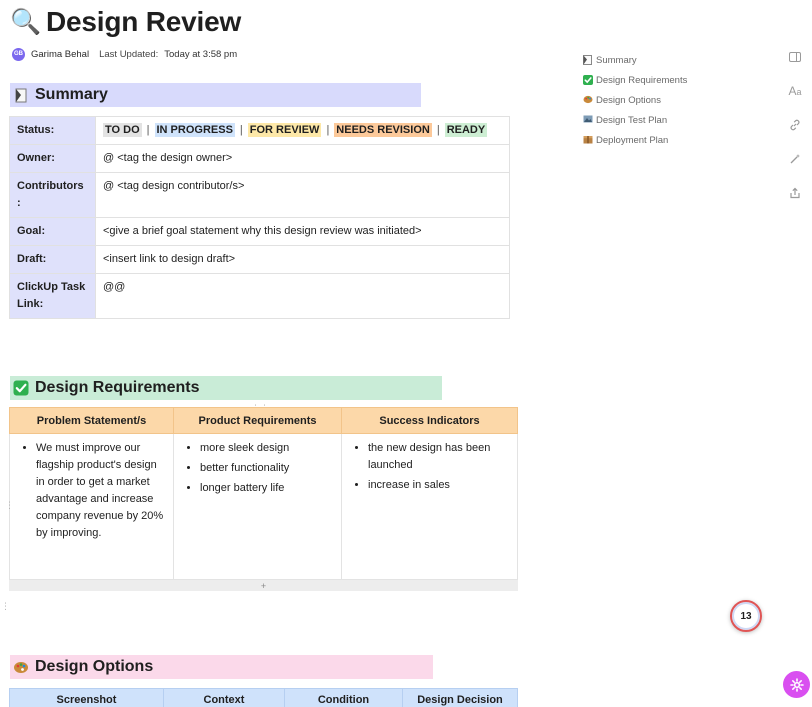  Describe the element at coordinates (224, 697) in the screenshot. I see `column-header: Context` at that location.